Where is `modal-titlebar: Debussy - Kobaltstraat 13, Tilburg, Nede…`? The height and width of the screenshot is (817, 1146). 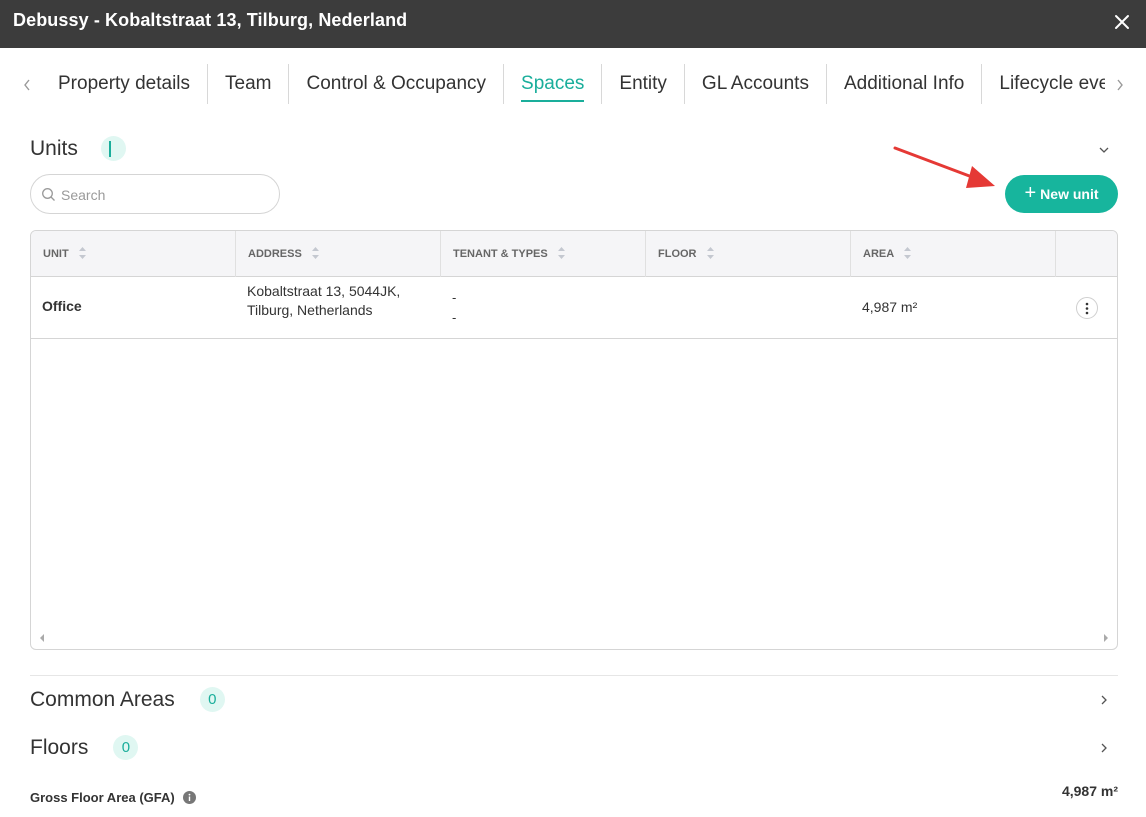 modal-titlebar: Debussy - Kobaltstraat 13, Tilburg, Nede… is located at coordinates (573, 24).